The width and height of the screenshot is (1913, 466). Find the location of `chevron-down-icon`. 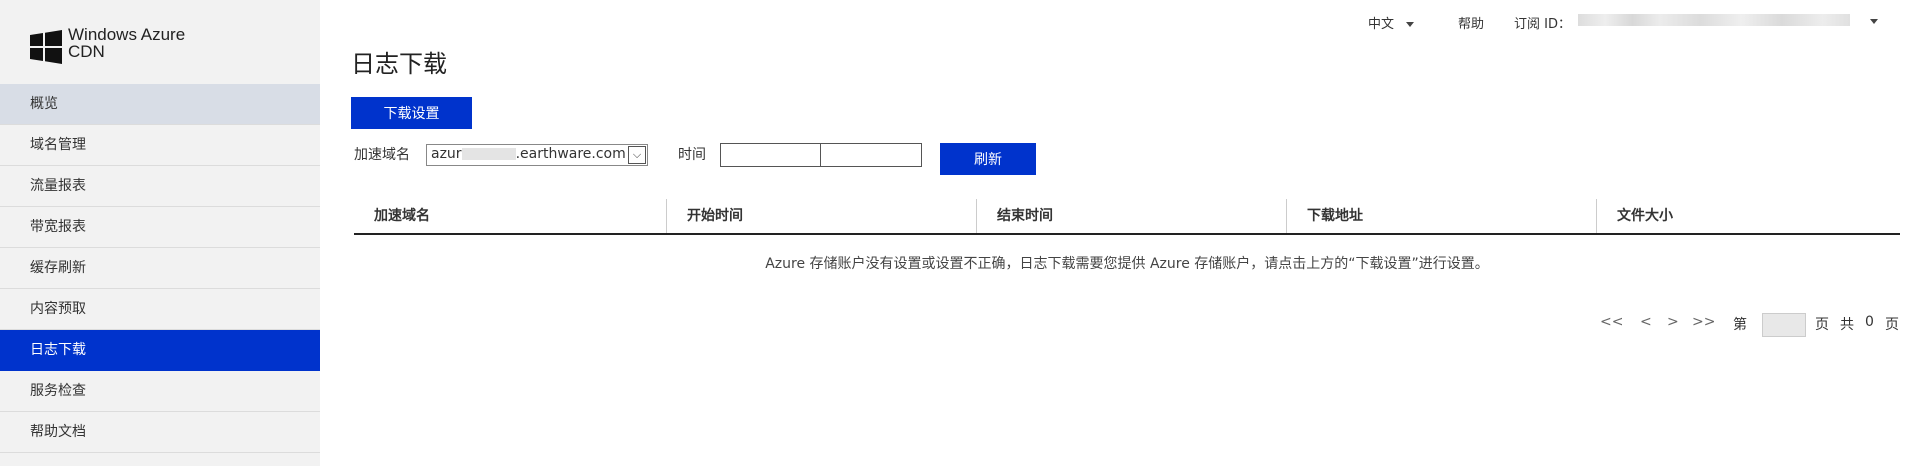

chevron-down-icon is located at coordinates (1410, 24).